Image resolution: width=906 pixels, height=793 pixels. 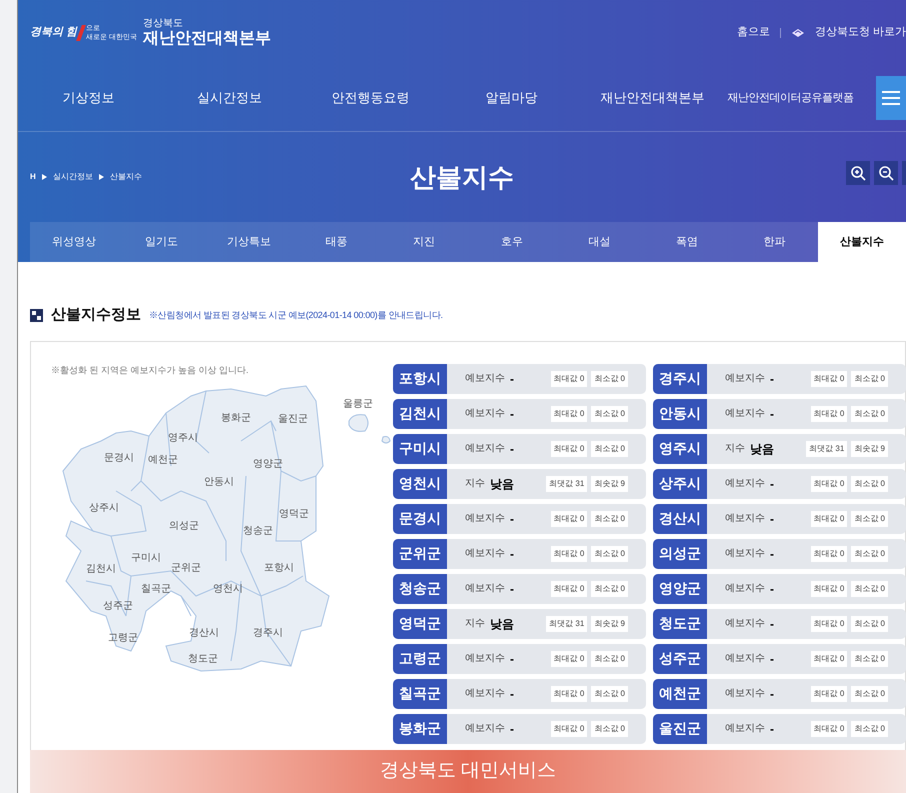 What do you see at coordinates (512, 242) in the screenshot?
I see `tab: 호우` at bounding box center [512, 242].